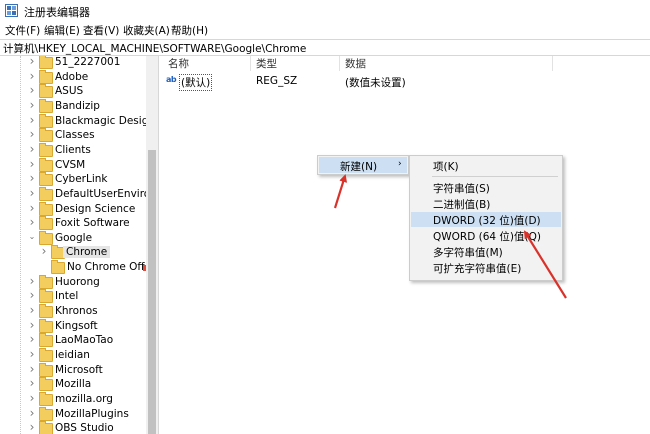 The image size is (650, 434). I want to click on menu-separator, so click(495, 176).